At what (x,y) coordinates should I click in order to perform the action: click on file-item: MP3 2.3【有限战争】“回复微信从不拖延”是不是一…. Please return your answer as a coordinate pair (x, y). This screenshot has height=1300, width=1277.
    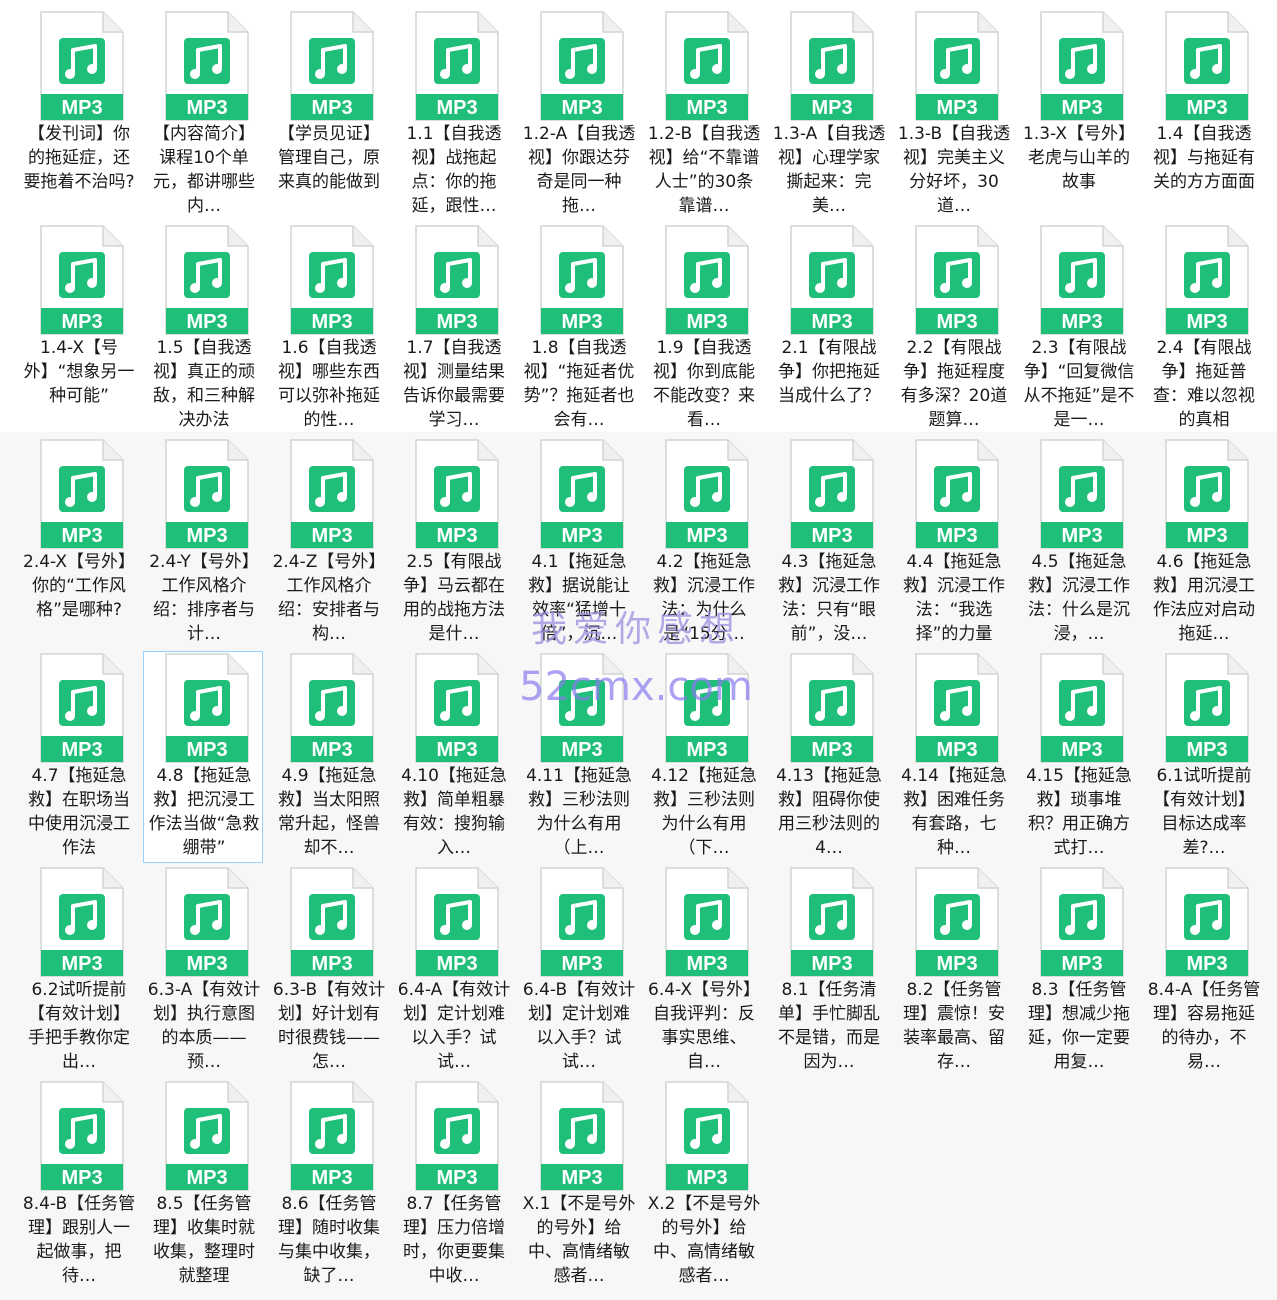
    Looking at the image, I should click on (1078, 329).